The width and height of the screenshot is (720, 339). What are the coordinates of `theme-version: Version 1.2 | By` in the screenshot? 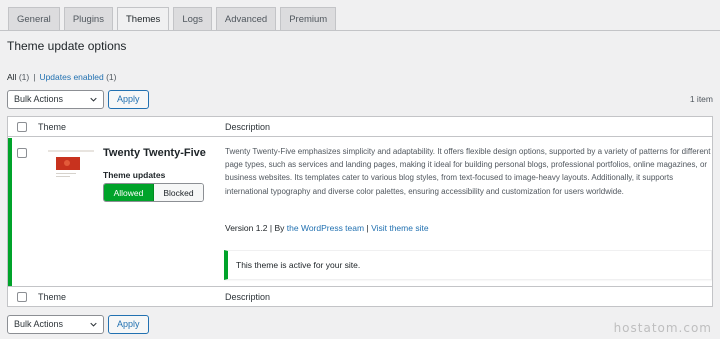 It's located at (255, 228).